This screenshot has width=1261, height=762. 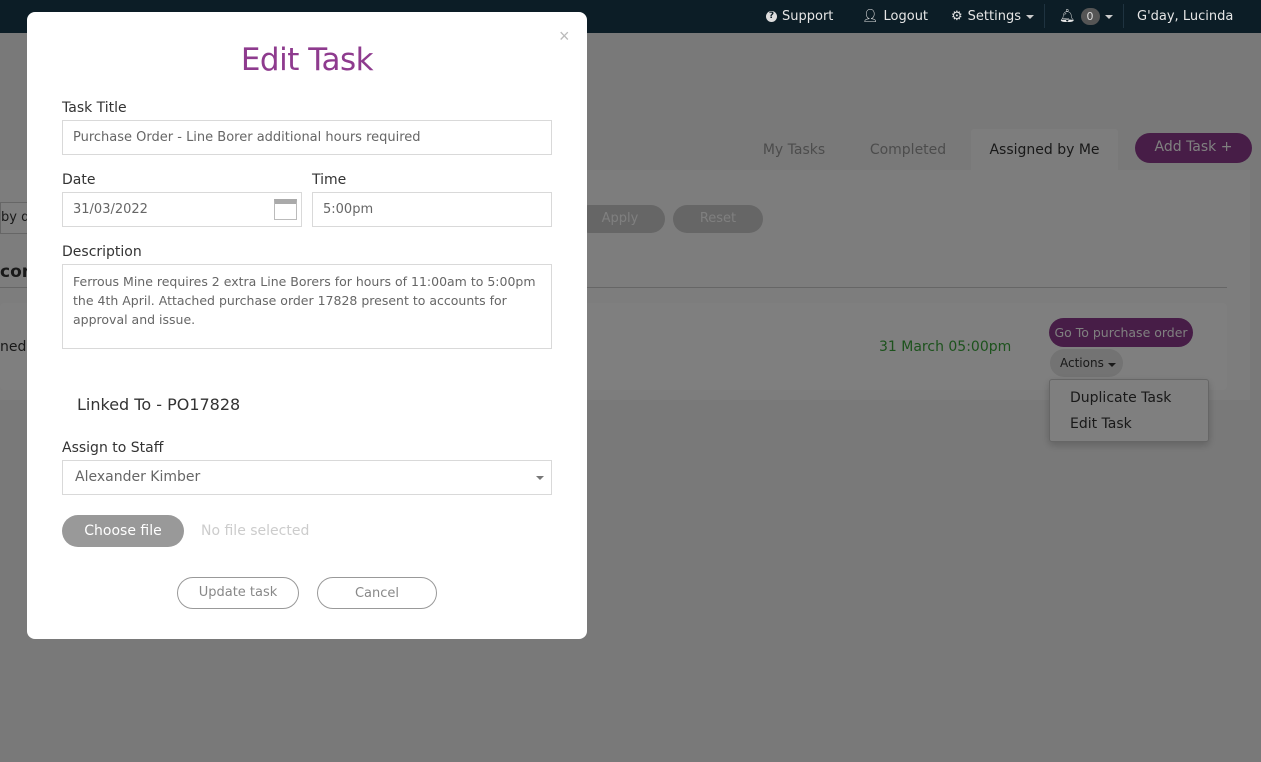 What do you see at coordinates (102, 252) in the screenshot?
I see `description-label: Description` at bounding box center [102, 252].